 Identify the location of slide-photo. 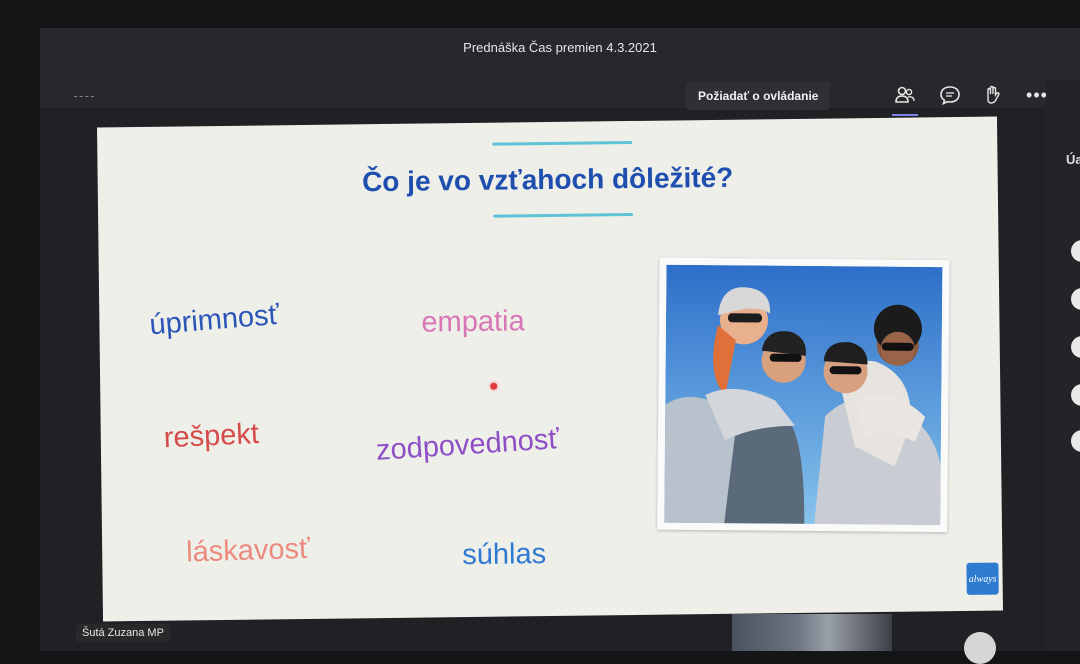
(803, 395).